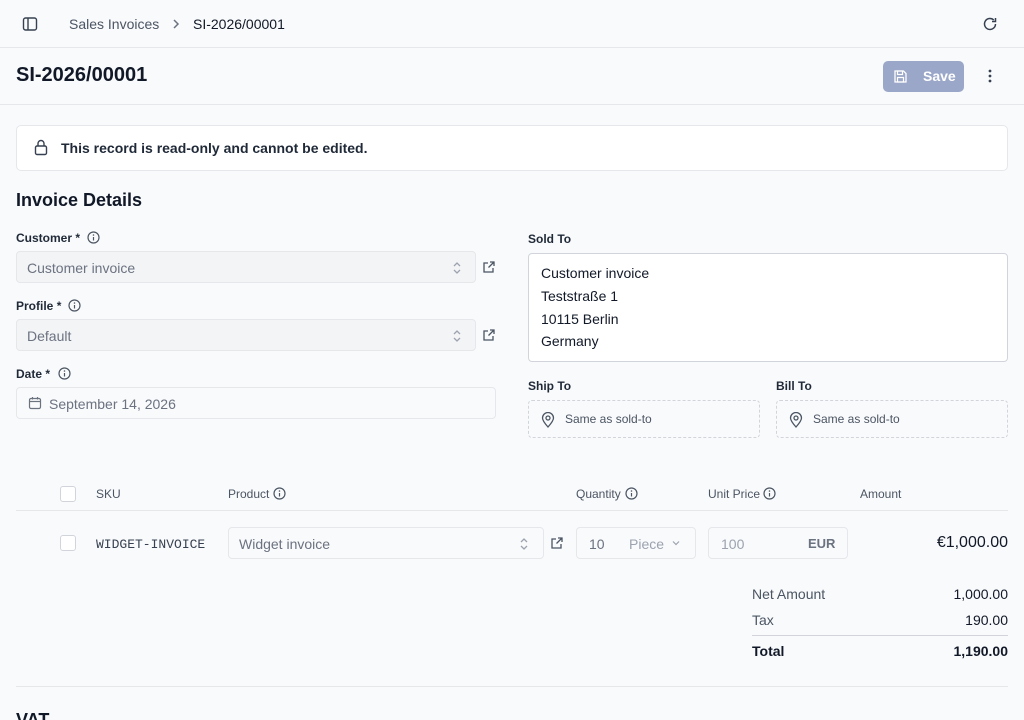  I want to click on breadcrumb-current: SI-2026/00001, so click(239, 24).